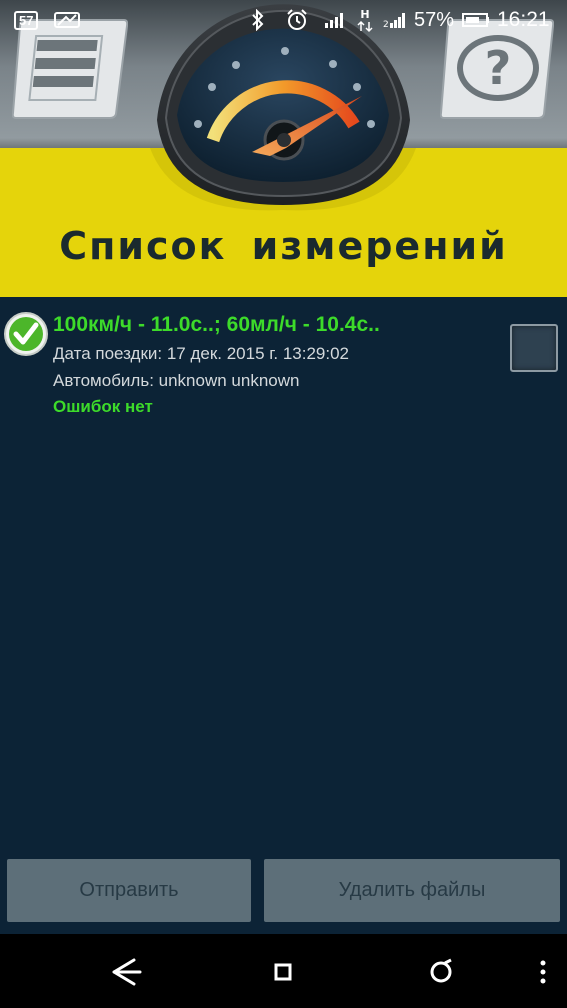 The height and width of the screenshot is (1008, 567). Describe the element at coordinates (129, 890) in the screenshot. I see `send-button: Отправить` at that location.